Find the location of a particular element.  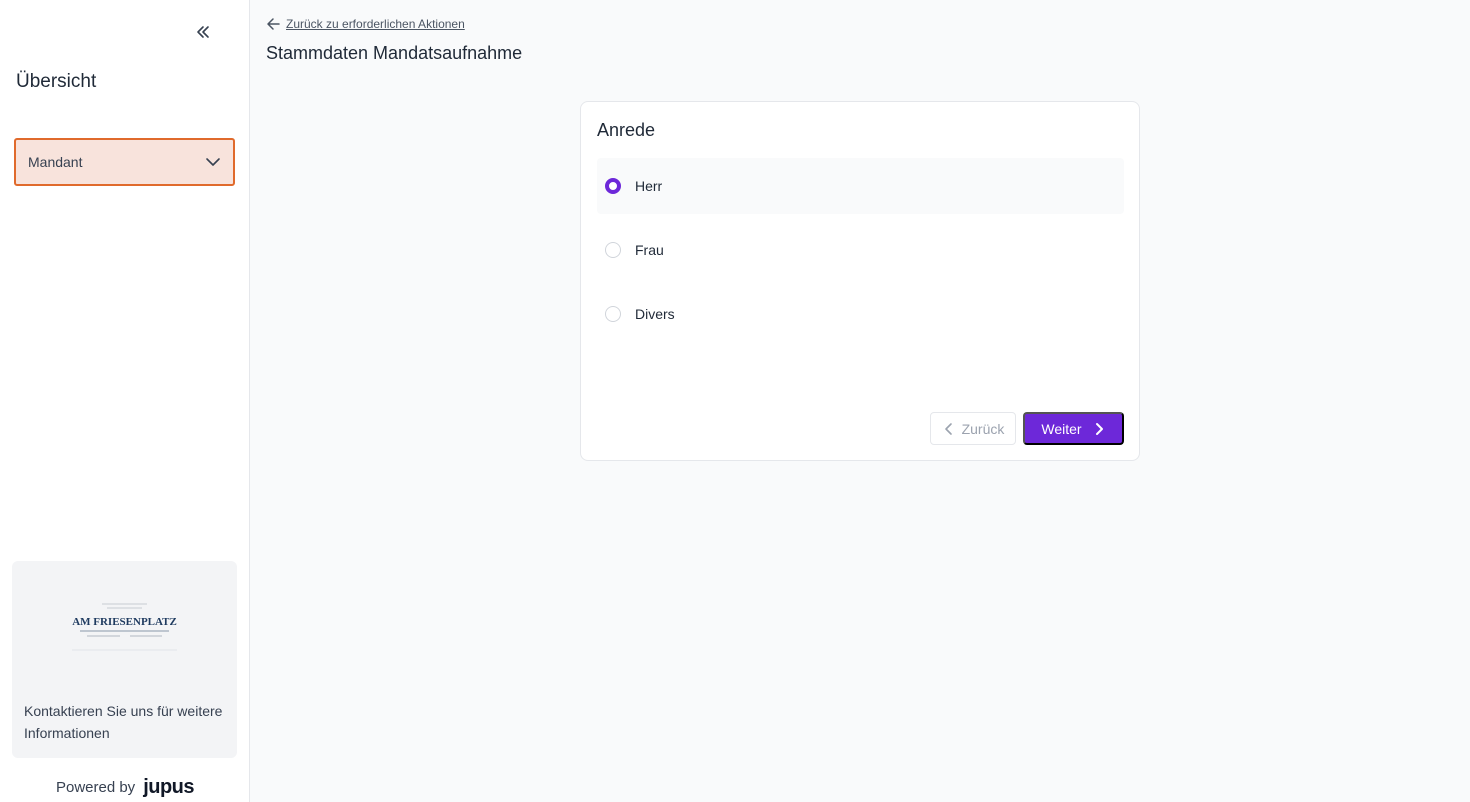

back-button: Zurück is located at coordinates (973, 428).